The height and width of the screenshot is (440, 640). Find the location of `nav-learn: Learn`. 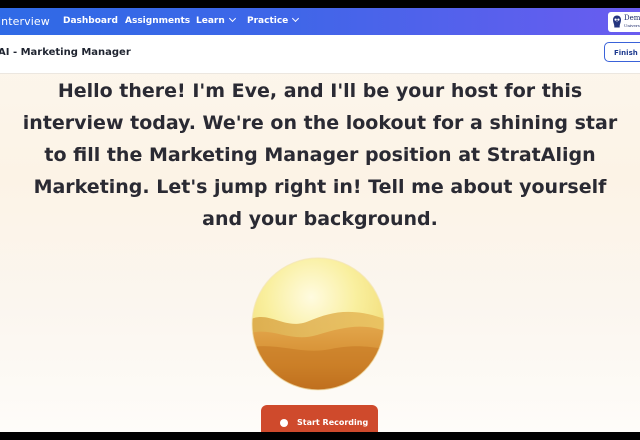

nav-learn: Learn is located at coordinates (216, 20).